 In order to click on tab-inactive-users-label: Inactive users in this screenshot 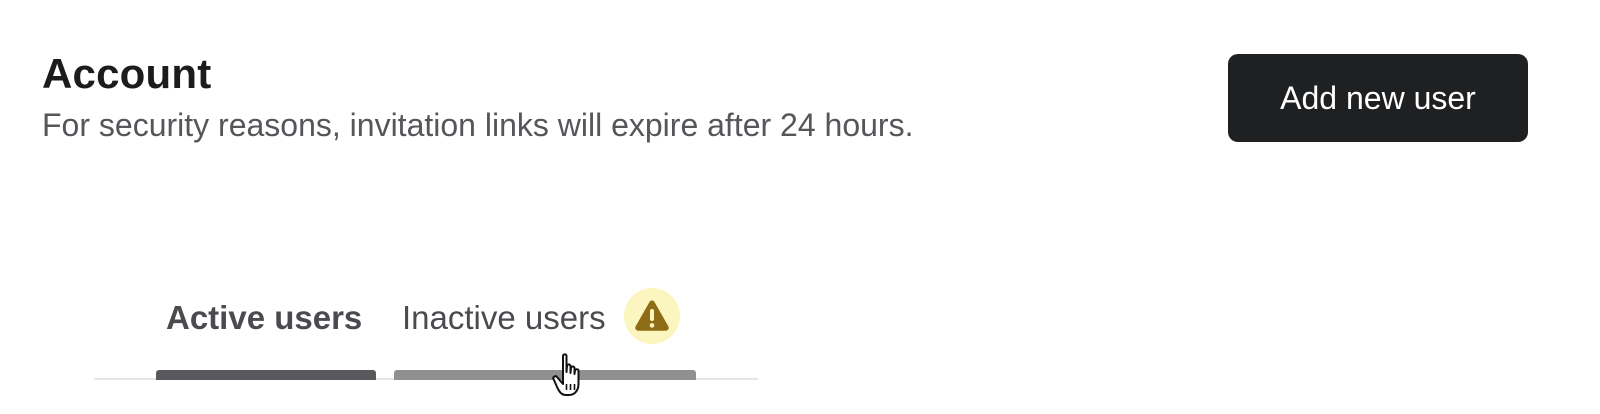, I will do `click(504, 317)`.